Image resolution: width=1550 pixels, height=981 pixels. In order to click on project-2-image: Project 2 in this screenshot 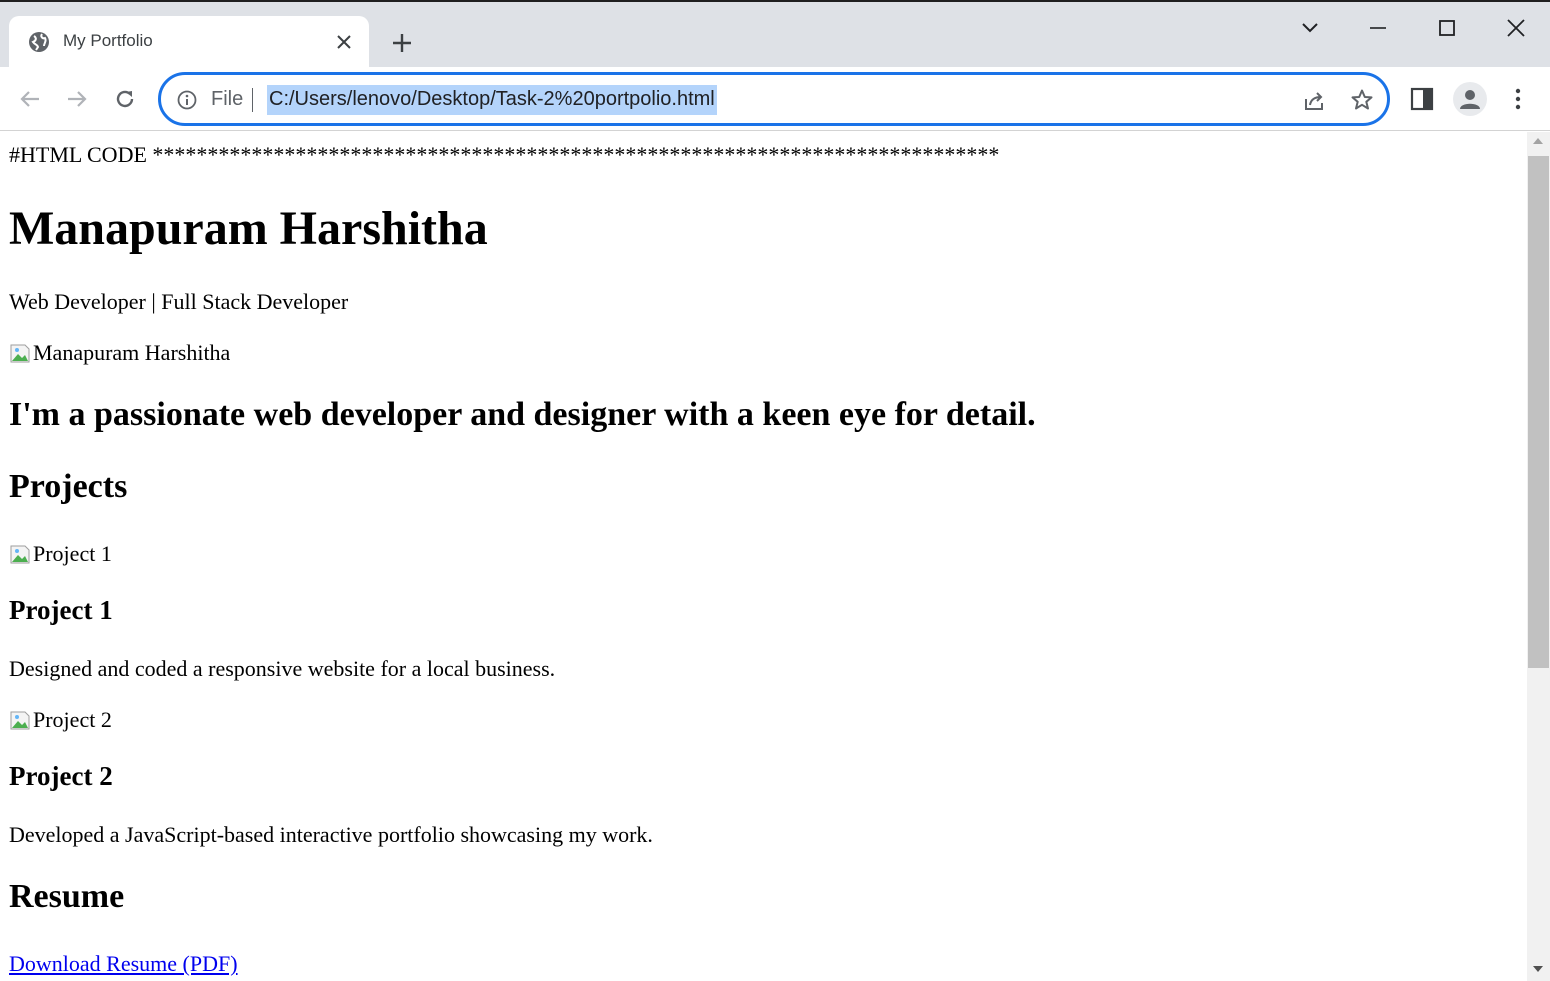, I will do `click(60, 720)`.